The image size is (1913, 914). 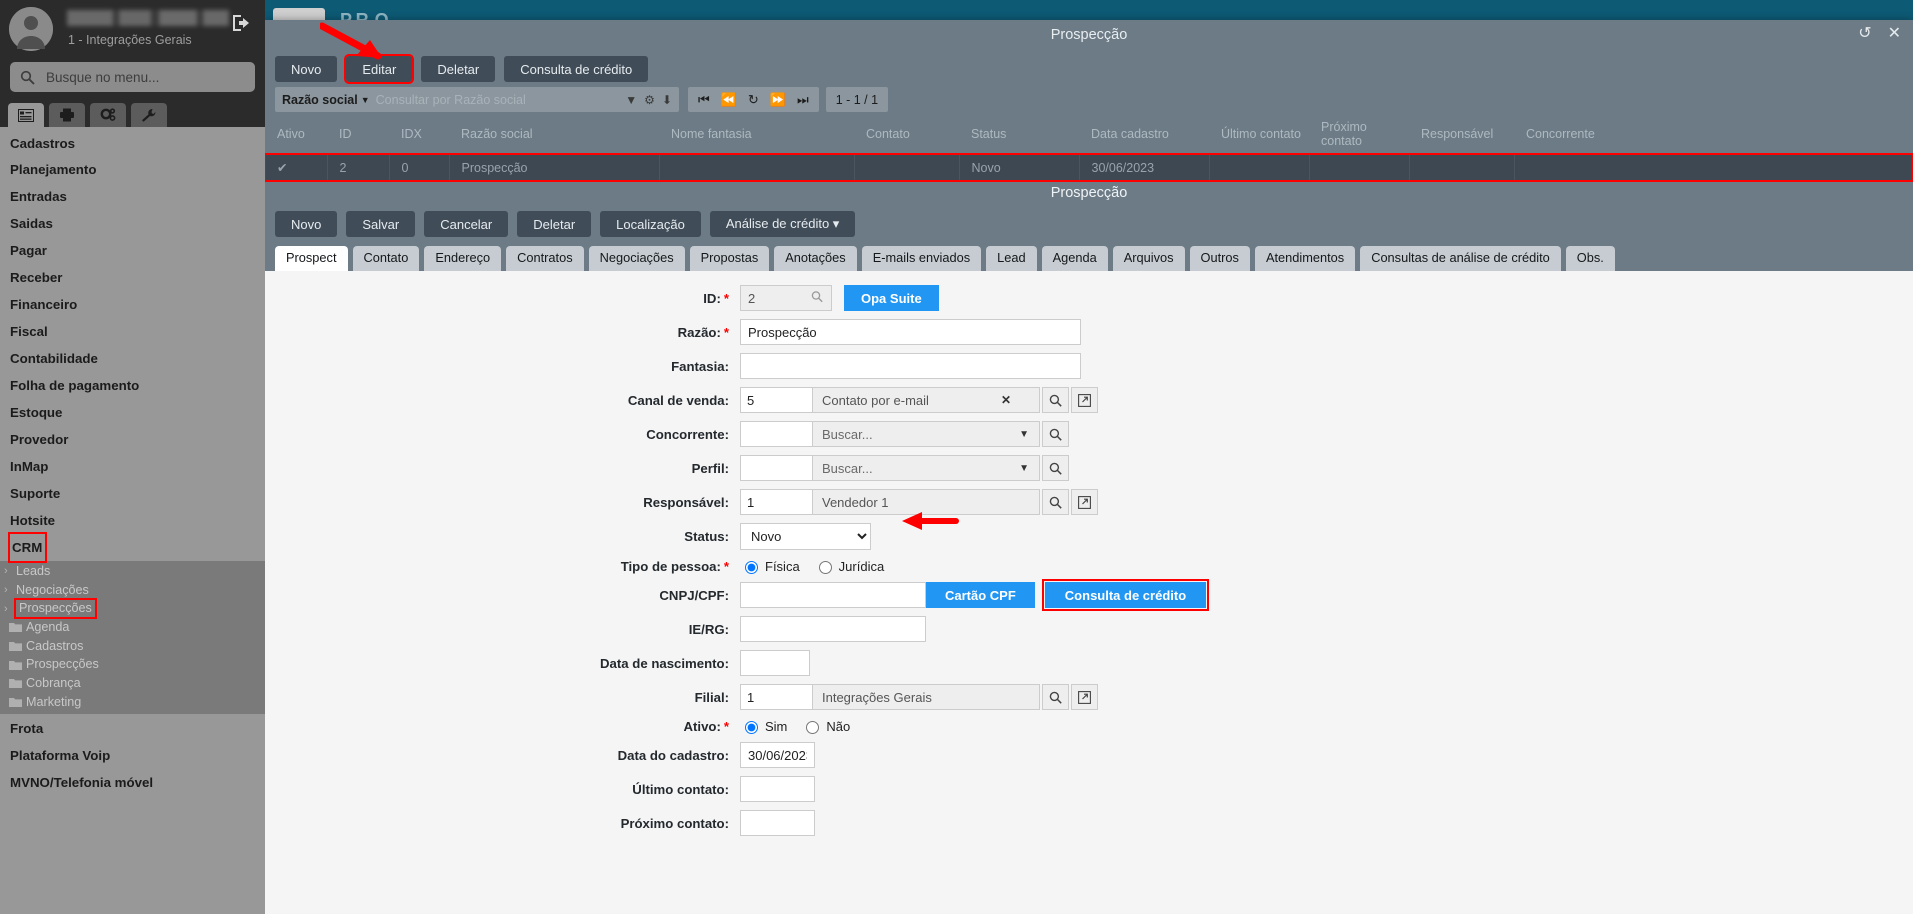 What do you see at coordinates (1089, 167) in the screenshot?
I see `table-row: ✔ 2 0 Prospecção Novo 30/06/2023` at bounding box center [1089, 167].